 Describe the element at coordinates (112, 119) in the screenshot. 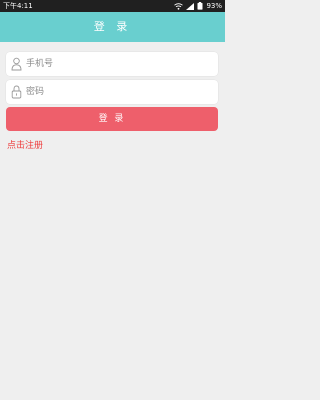

I see `login-button: 登 录` at that location.